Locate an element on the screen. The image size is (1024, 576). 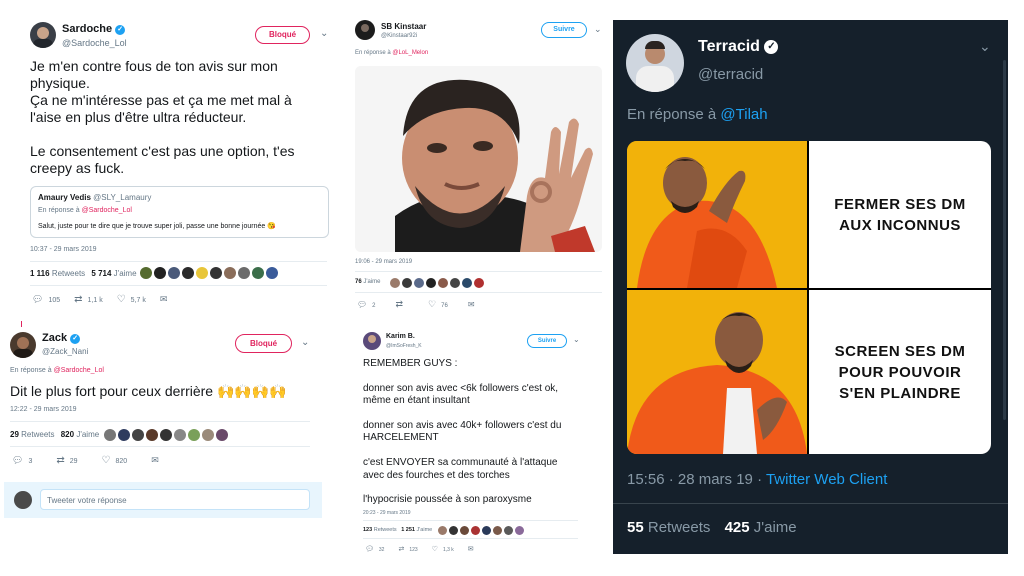
retweet-button: ⇄ 123 is located at coordinates (407, 549).